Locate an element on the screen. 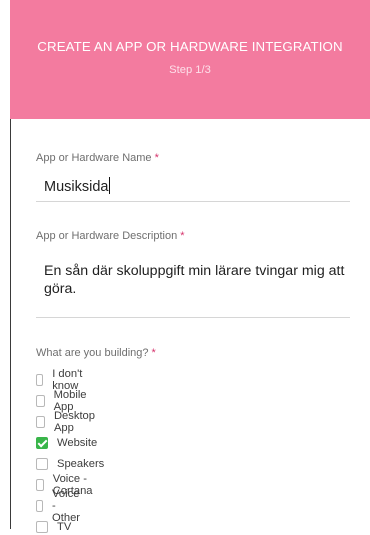 The image size is (370, 535). option-label: Website is located at coordinates (77, 443).